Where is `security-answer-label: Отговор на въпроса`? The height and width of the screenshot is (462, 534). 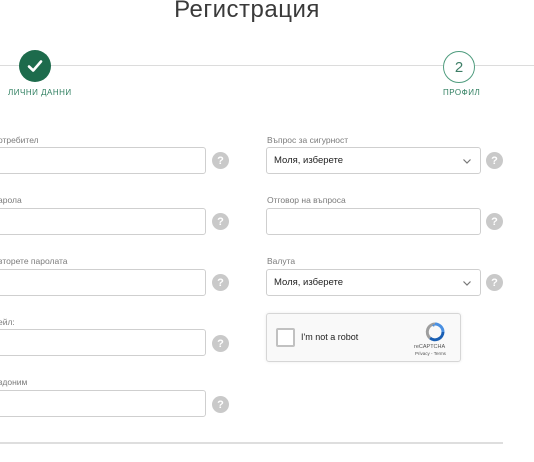
security-answer-label: Отговор на въпроса is located at coordinates (306, 200).